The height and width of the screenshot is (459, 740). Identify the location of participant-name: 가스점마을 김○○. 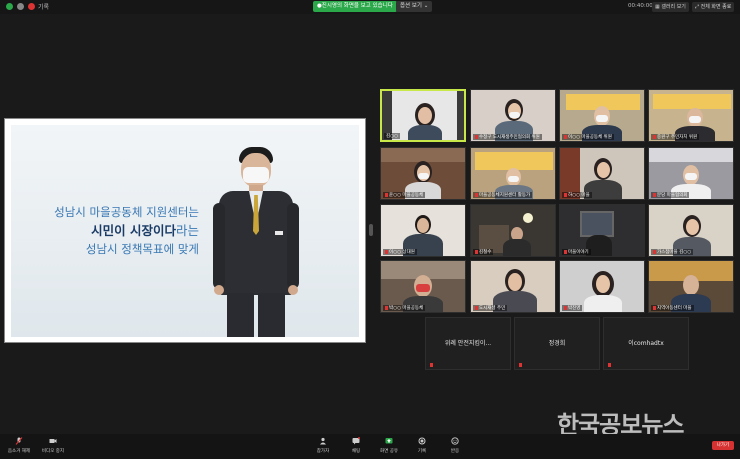
(672, 252).